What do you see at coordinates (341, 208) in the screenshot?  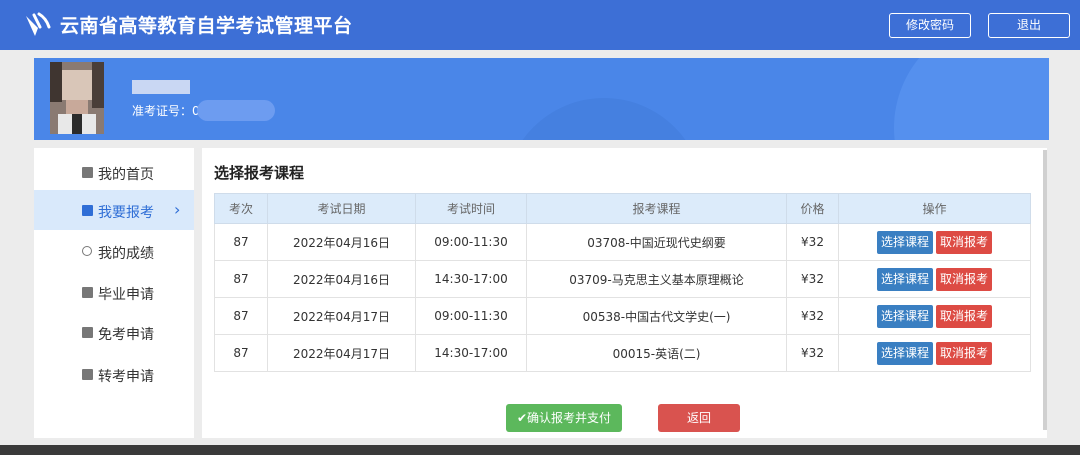 I see `column-header: 考试日期` at bounding box center [341, 208].